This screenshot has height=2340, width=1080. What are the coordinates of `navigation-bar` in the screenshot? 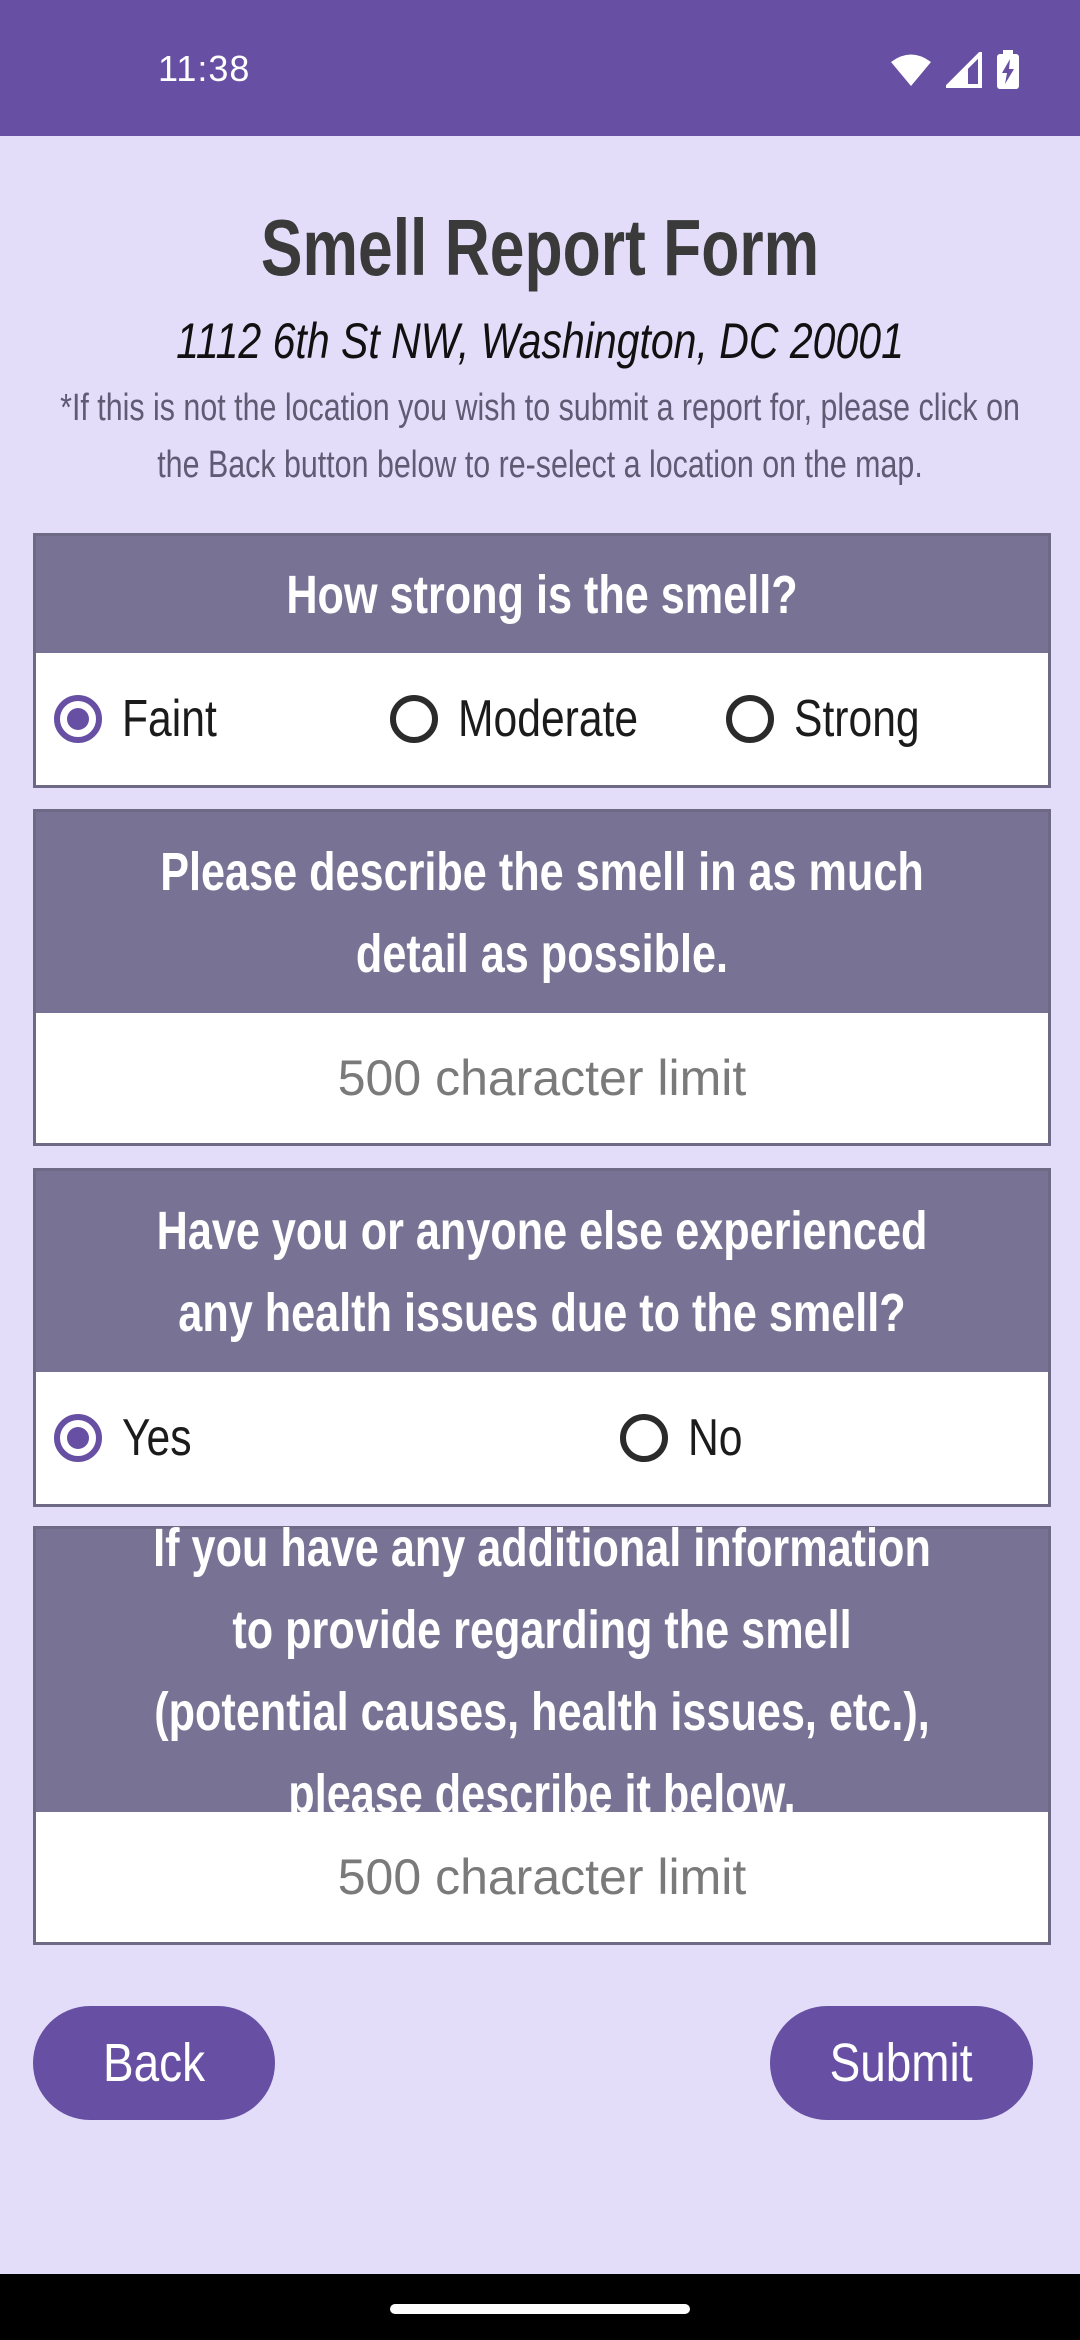 It's located at (540, 2307).